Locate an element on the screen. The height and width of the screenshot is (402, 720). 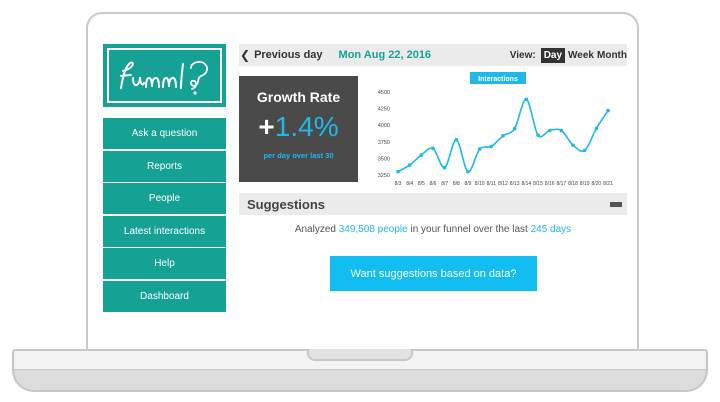
y-tick-label: 4000 is located at coordinates (384, 126).